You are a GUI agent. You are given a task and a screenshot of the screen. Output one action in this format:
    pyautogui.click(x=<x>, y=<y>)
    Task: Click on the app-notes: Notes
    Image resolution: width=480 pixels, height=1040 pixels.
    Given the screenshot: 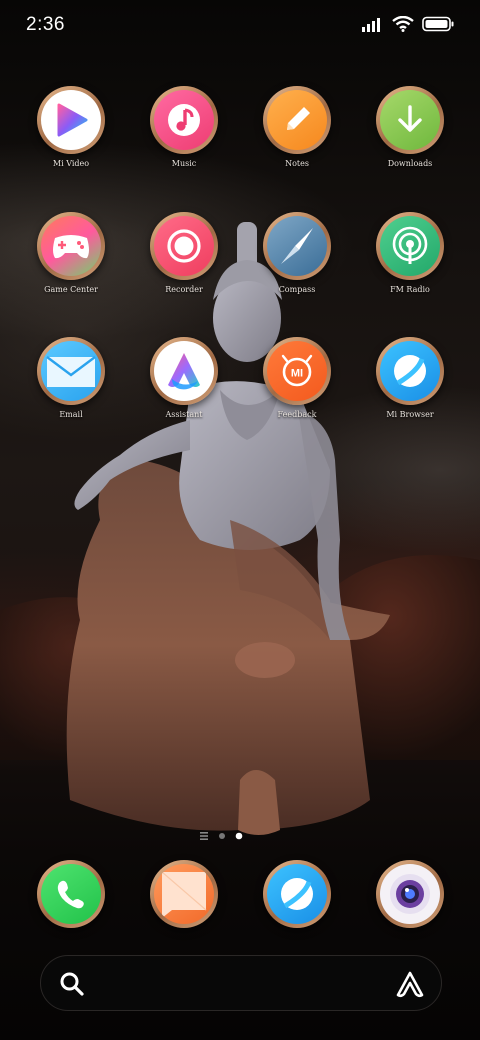 What is the action you would take?
    pyautogui.click(x=297, y=136)
    